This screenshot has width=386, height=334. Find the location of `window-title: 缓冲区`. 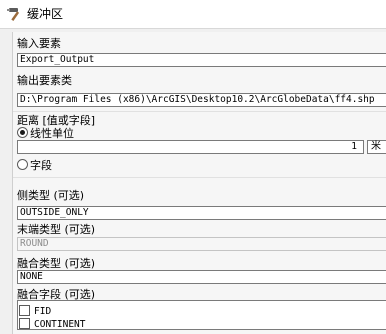

window-title: 缓冲区 is located at coordinates (45, 14).